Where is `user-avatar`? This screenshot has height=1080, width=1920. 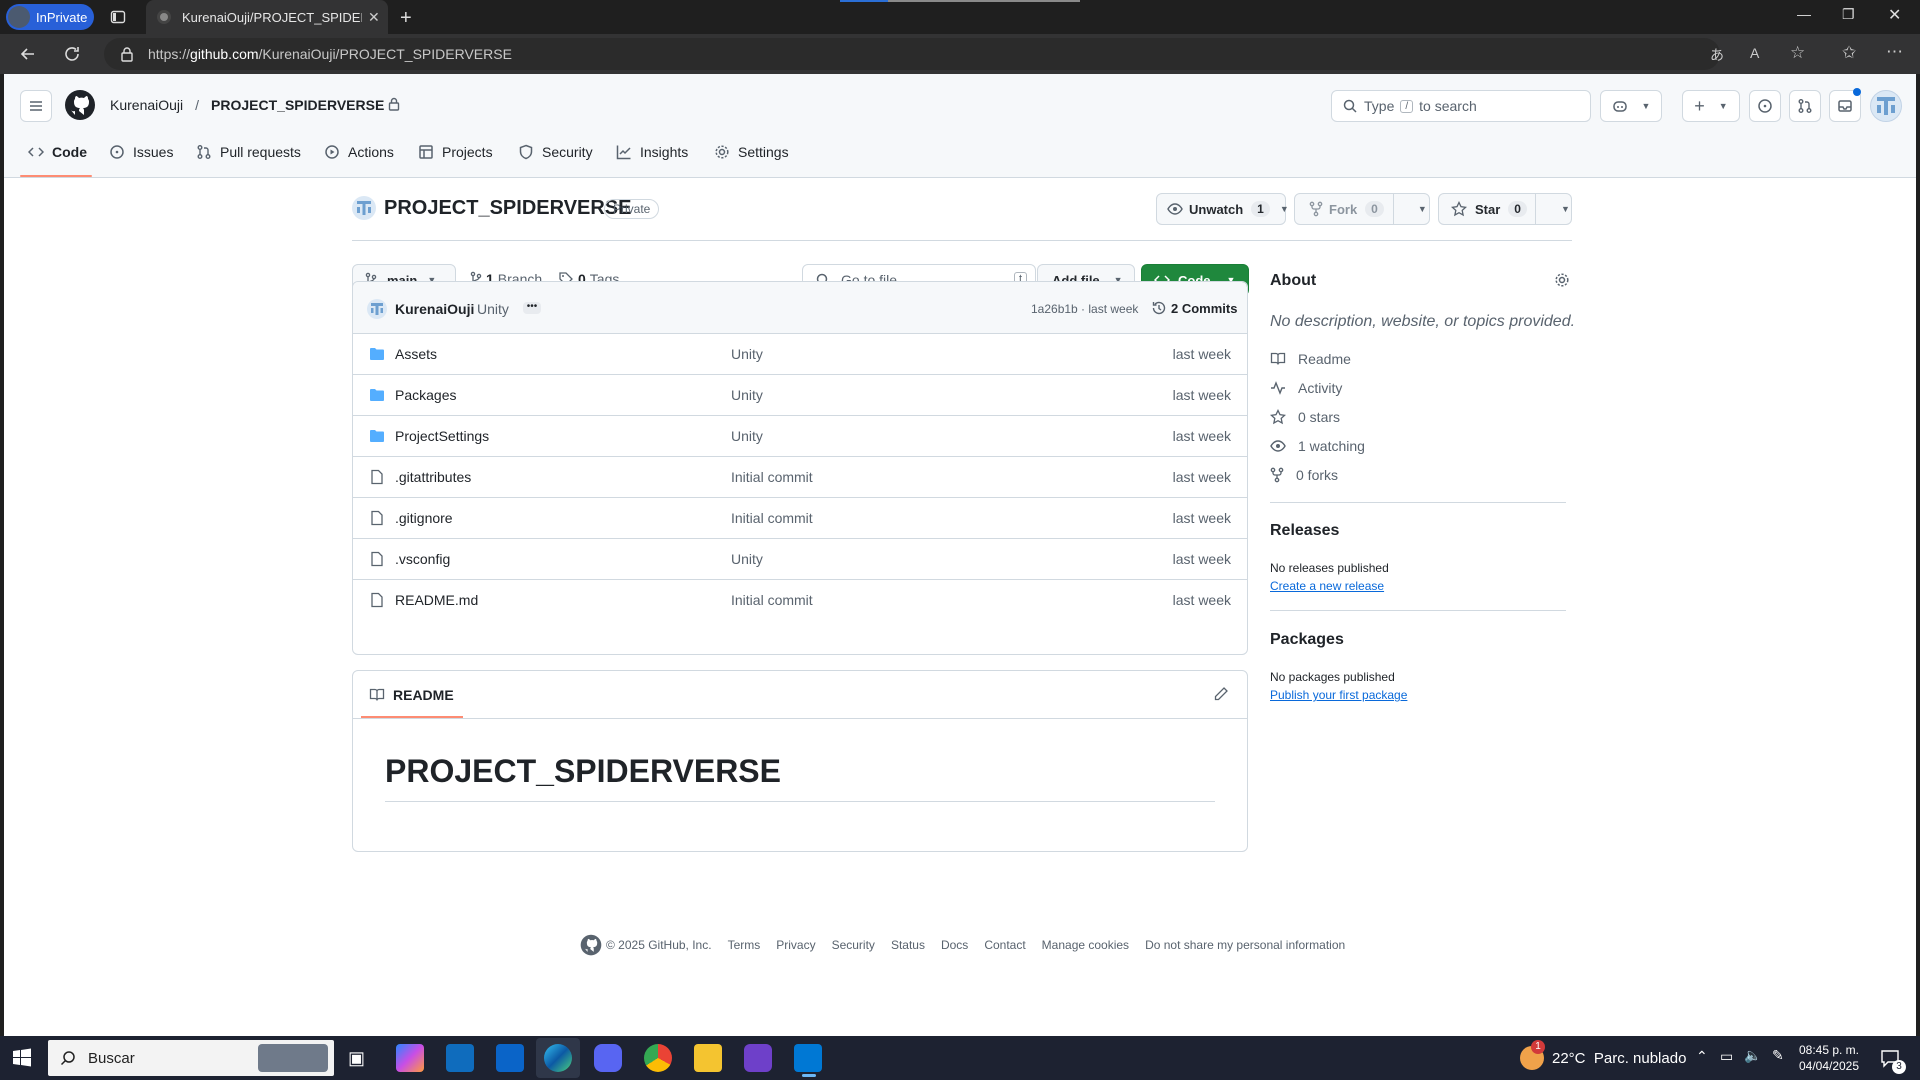 user-avatar is located at coordinates (1886, 106).